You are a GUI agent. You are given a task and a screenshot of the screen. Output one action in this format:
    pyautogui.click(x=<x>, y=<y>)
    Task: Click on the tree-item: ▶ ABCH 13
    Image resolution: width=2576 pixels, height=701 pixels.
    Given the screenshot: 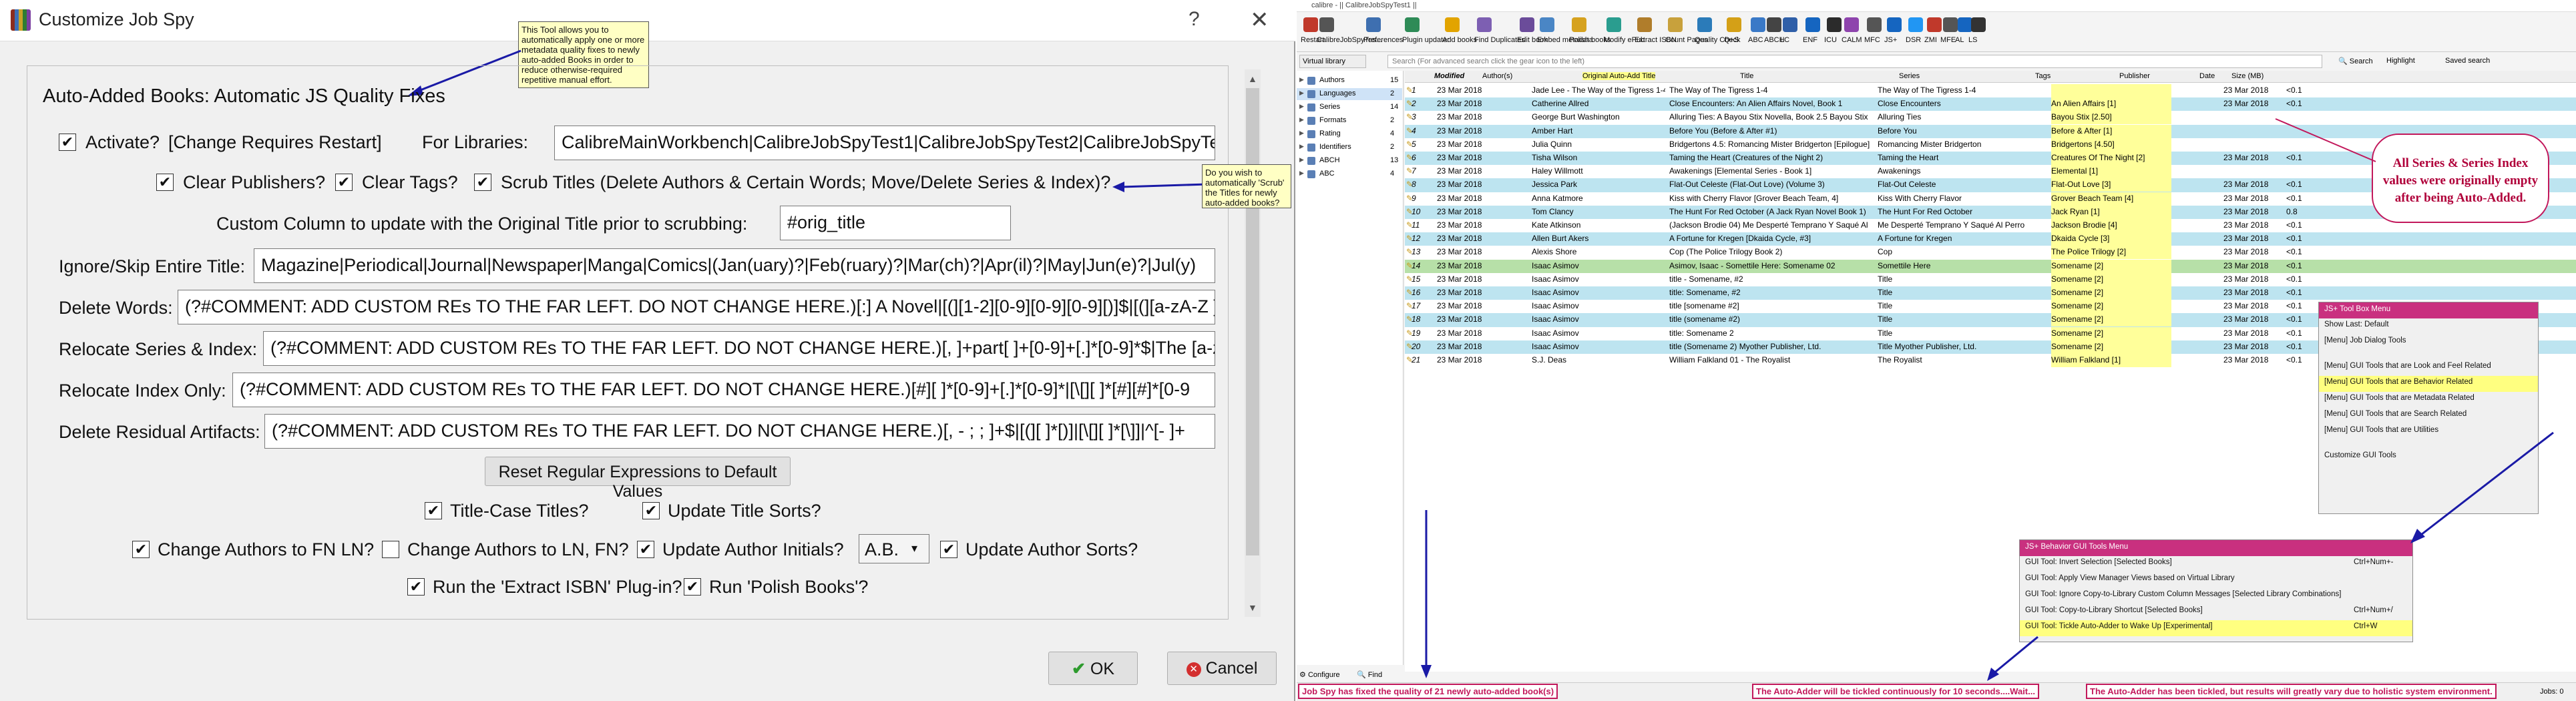 What is the action you would take?
    pyautogui.click(x=1349, y=161)
    